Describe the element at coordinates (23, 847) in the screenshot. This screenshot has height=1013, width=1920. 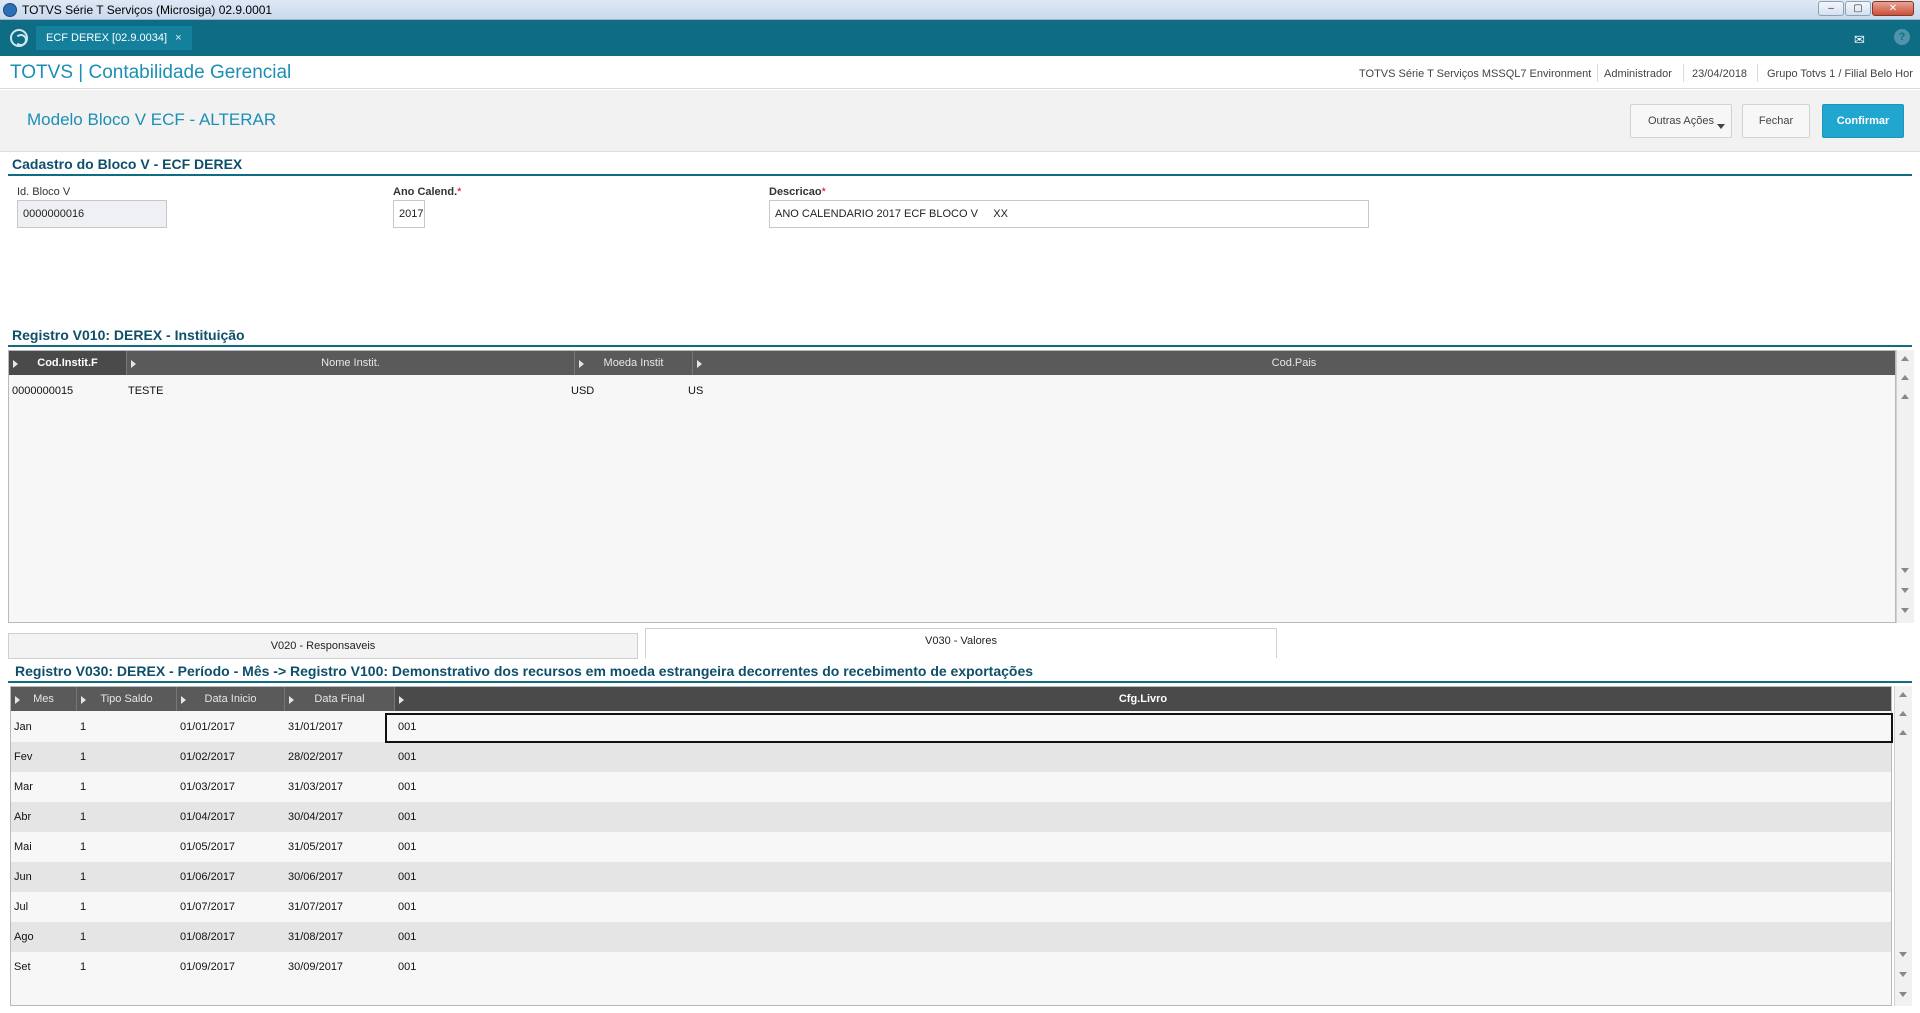
I see `cell-mes: Mai` at that location.